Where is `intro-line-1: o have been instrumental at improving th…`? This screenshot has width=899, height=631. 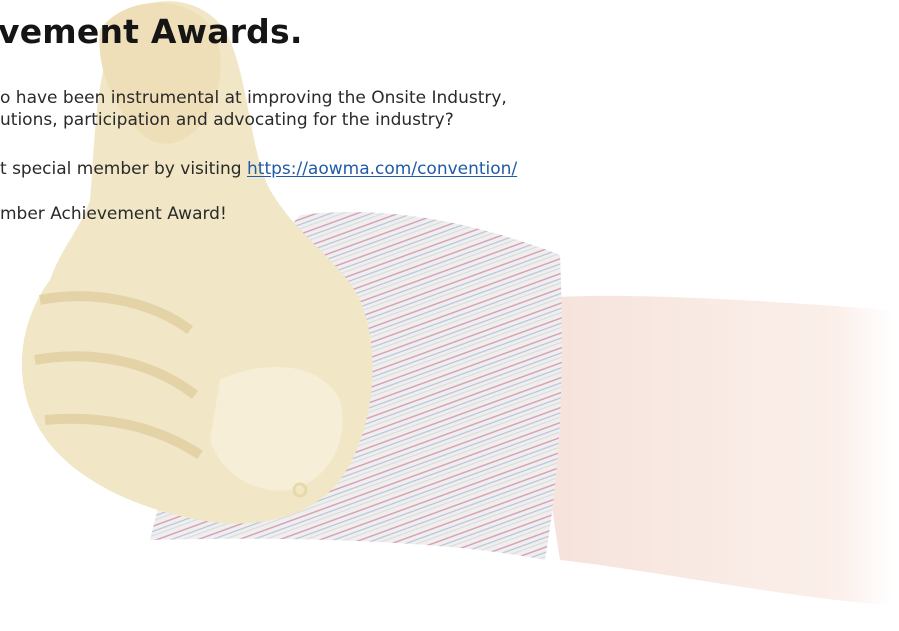 intro-line-1: o have been instrumental at improving th… is located at coordinates (253, 98).